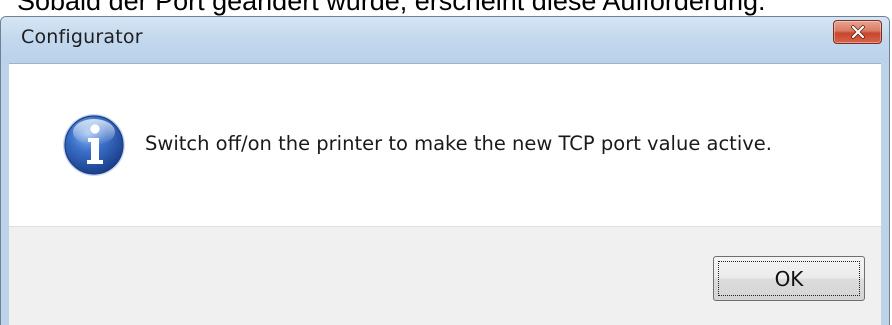  I want to click on ok-button-label: OK, so click(789, 278).